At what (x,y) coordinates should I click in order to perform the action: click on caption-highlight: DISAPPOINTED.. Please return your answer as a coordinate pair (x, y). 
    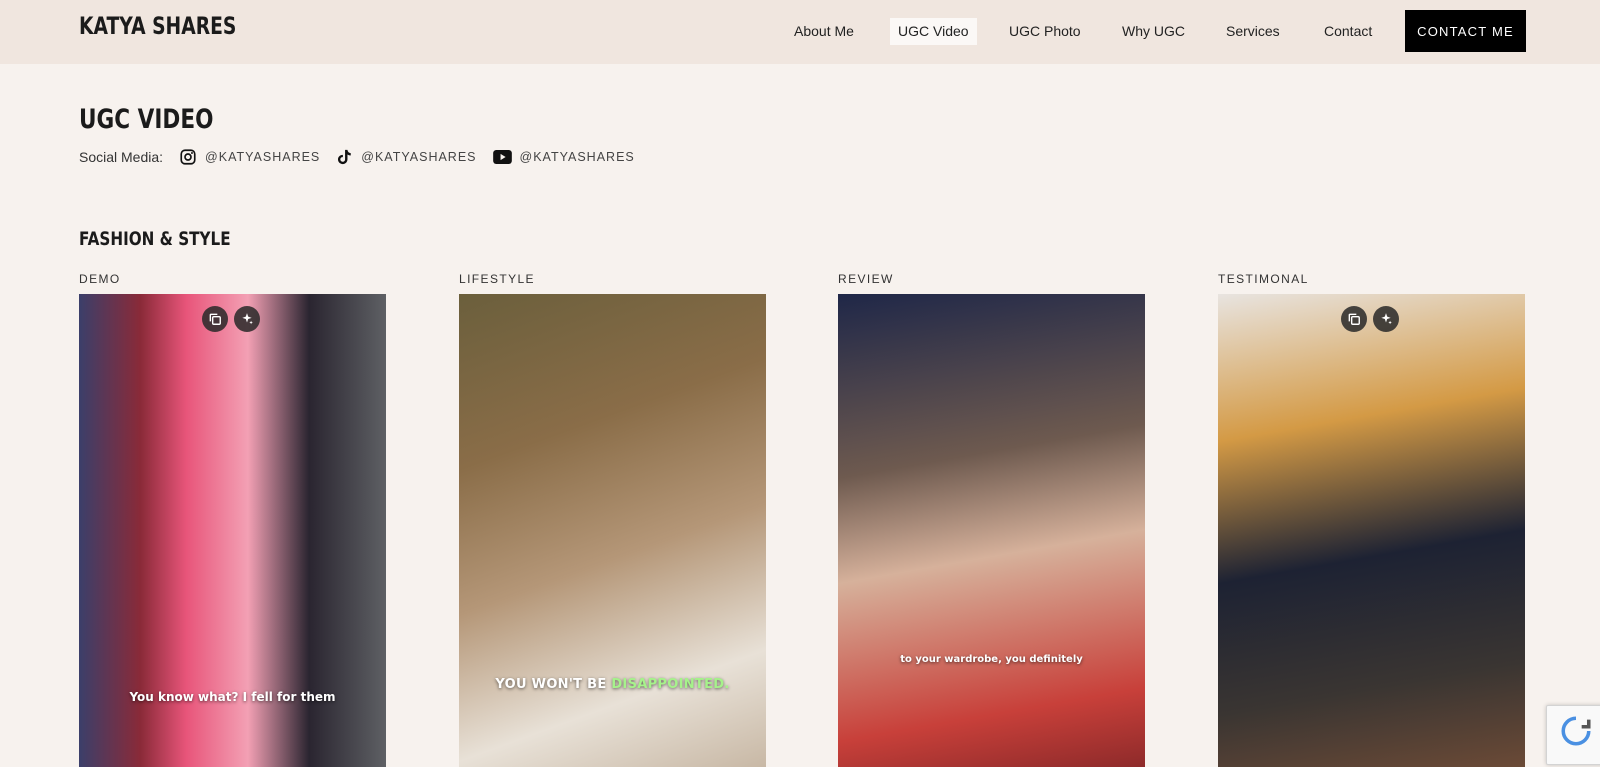
    Looking at the image, I should click on (670, 684).